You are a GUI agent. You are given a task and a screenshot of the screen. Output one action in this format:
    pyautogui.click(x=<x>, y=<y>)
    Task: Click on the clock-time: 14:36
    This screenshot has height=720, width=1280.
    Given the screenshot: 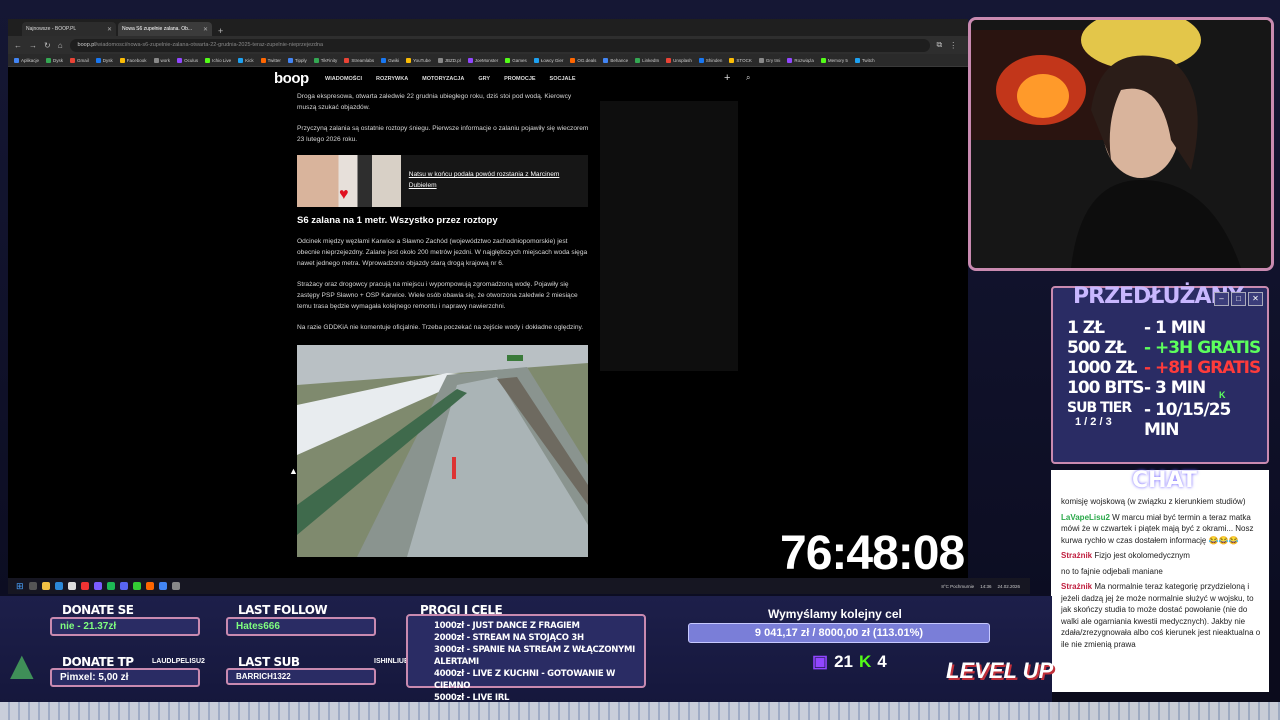 What is the action you would take?
    pyautogui.click(x=985, y=586)
    